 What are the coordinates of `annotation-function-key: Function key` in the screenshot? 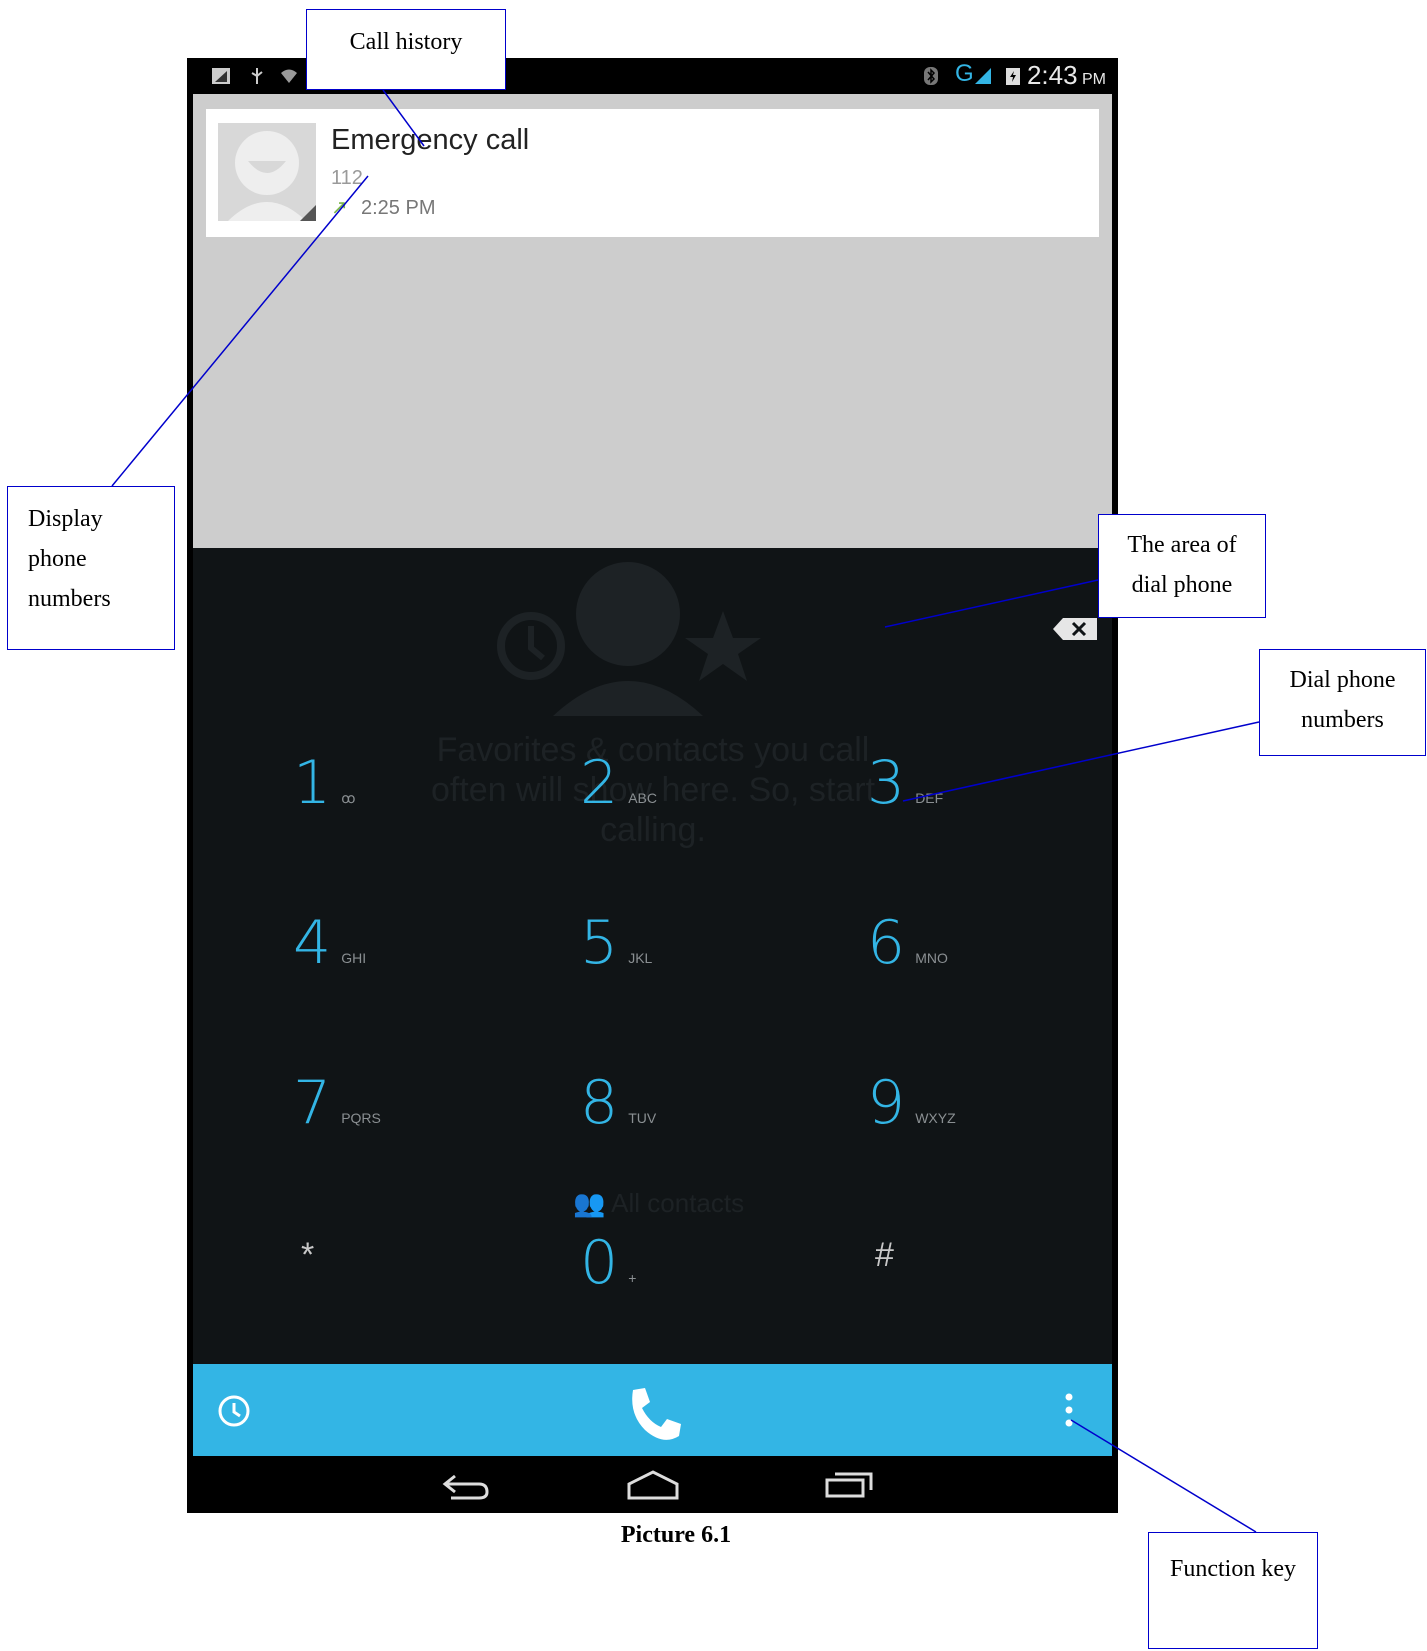 It's located at (1233, 1590).